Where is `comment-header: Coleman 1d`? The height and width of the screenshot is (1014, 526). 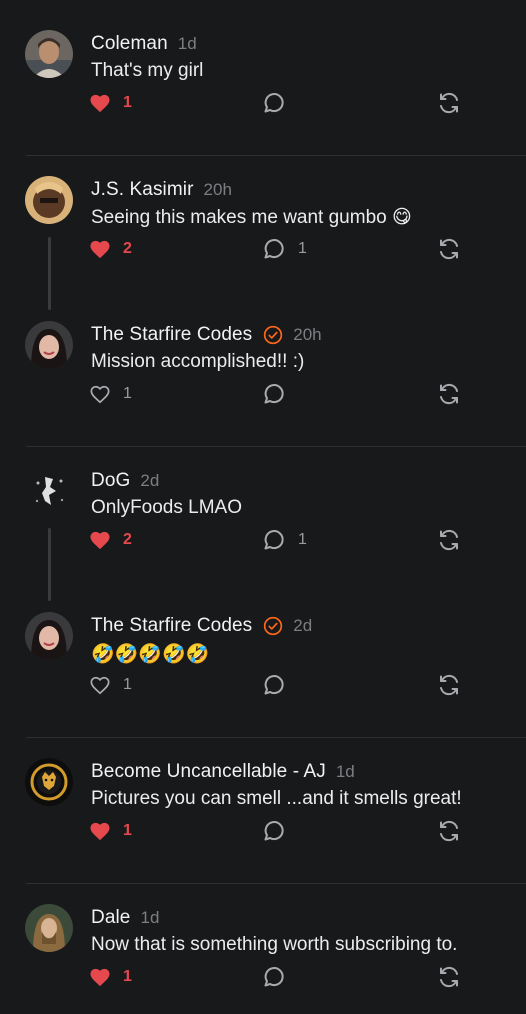
comment-header: Coleman 1d is located at coordinates (144, 44).